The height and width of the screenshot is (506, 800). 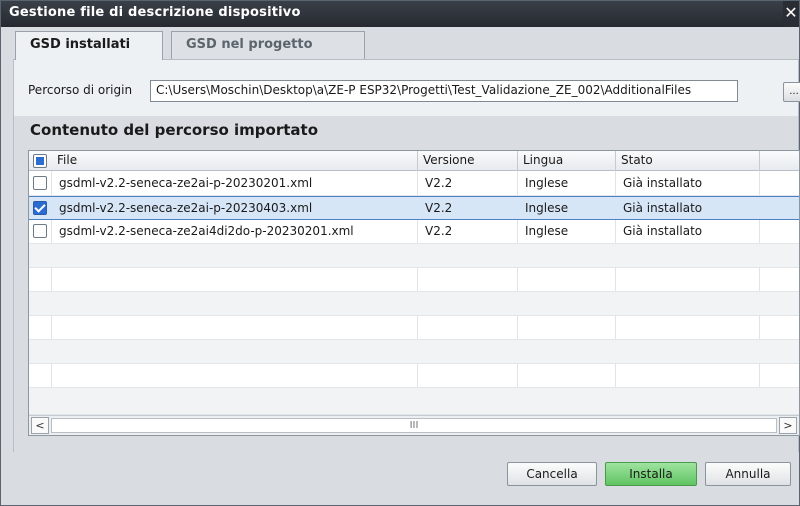 I want to click on section-title: Contenuto del percorso importato, so click(x=174, y=130).